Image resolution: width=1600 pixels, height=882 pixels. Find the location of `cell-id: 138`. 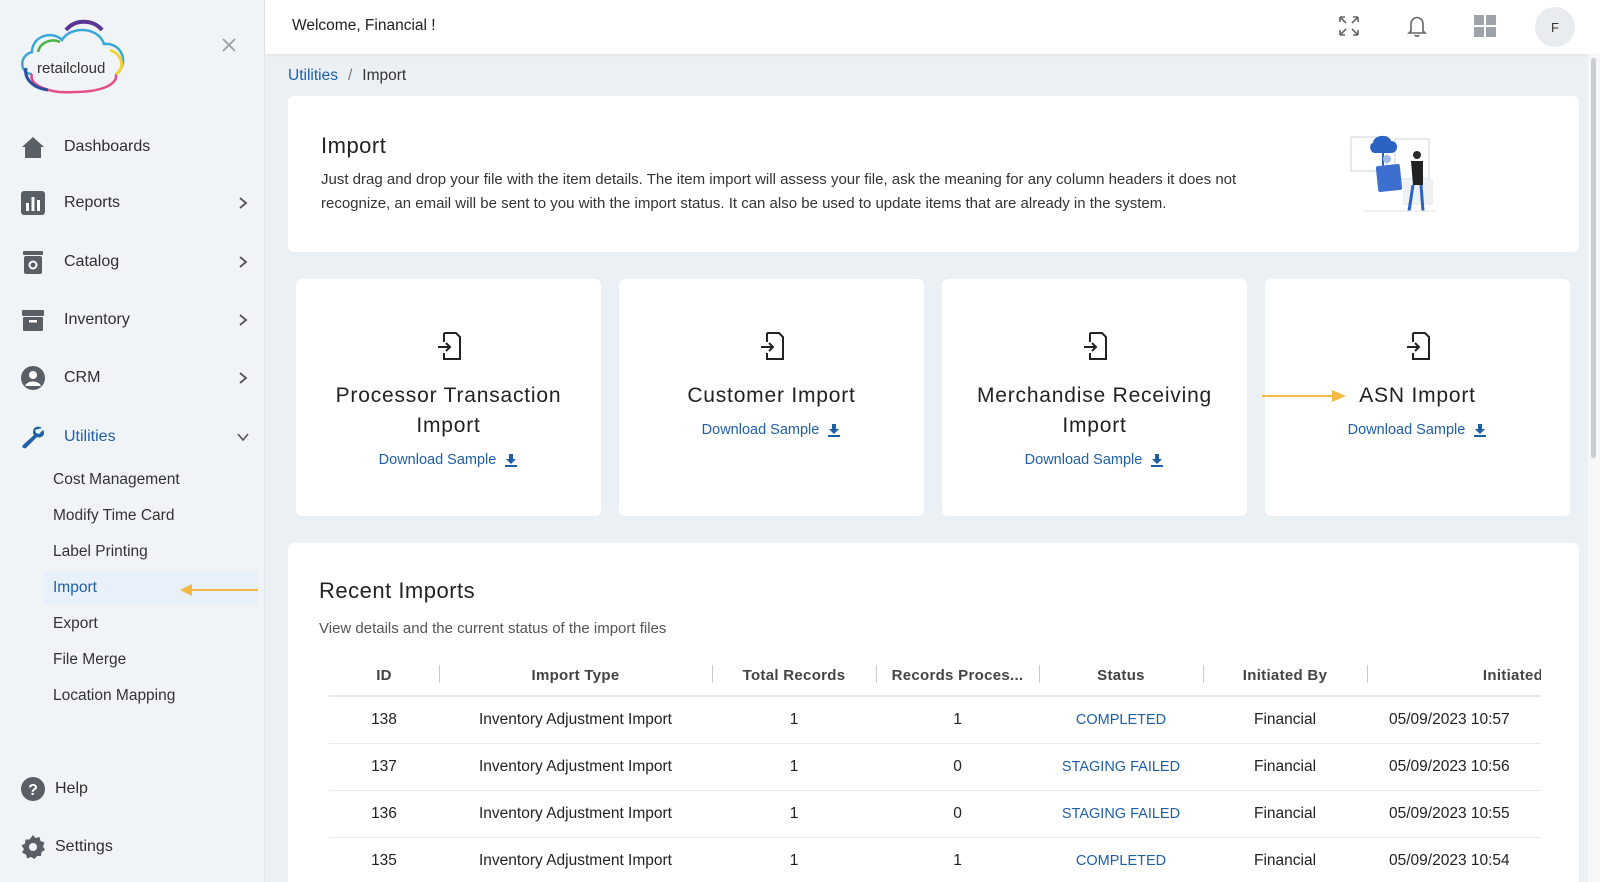

cell-id: 138 is located at coordinates (384, 719).